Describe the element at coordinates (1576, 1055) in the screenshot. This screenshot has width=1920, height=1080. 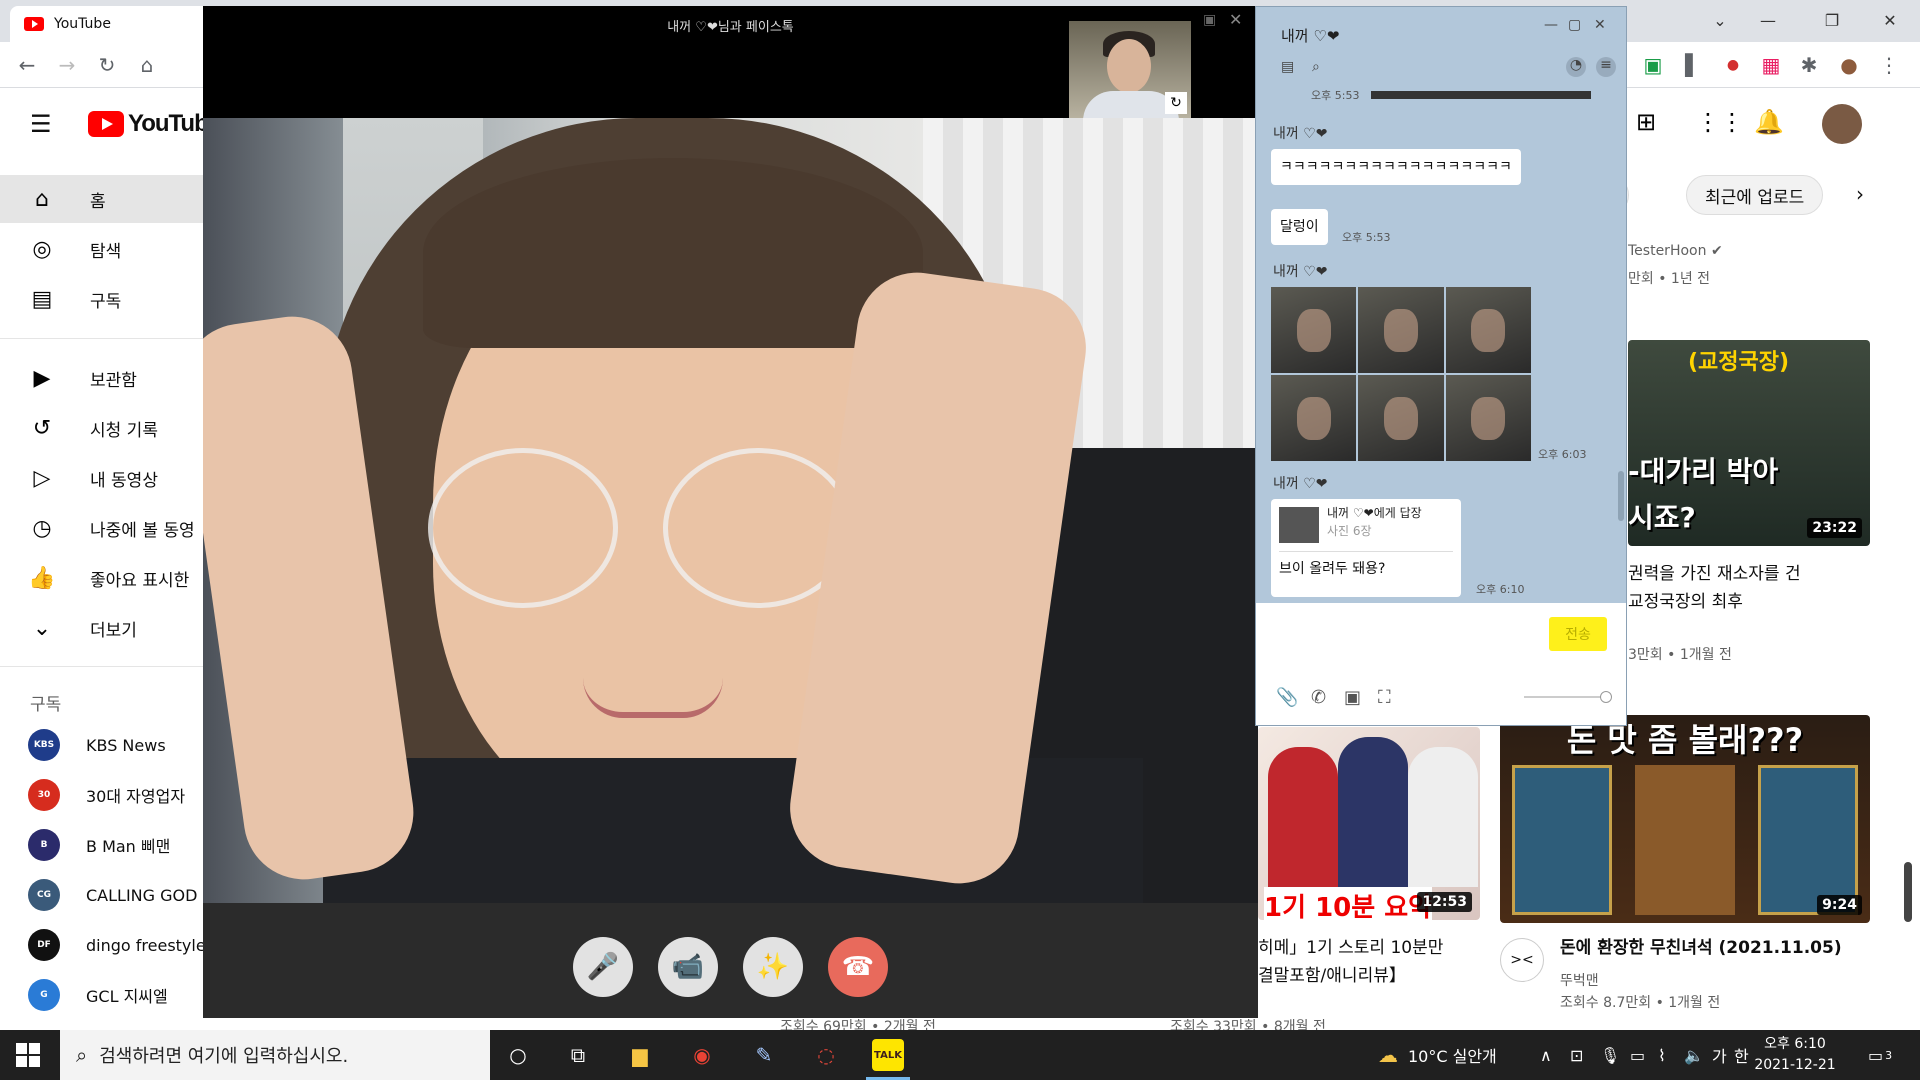
I see `meet-icon: ⊡` at that location.